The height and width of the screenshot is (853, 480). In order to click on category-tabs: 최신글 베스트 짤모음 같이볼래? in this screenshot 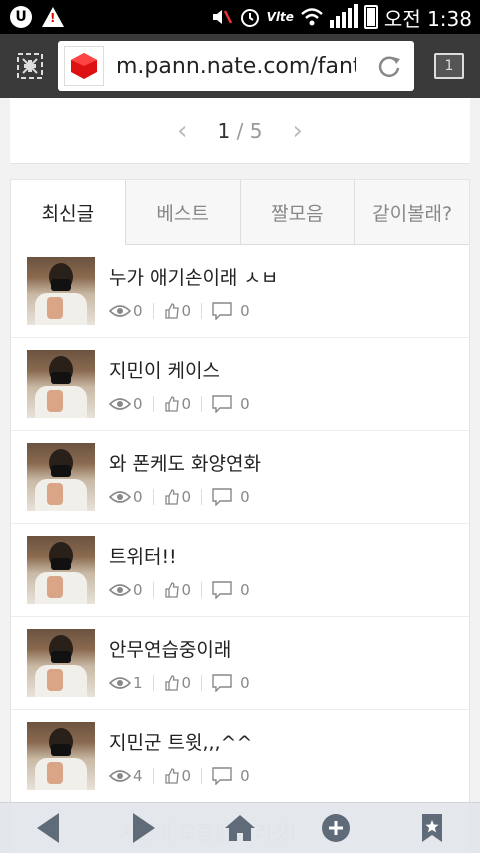, I will do `click(240, 212)`.